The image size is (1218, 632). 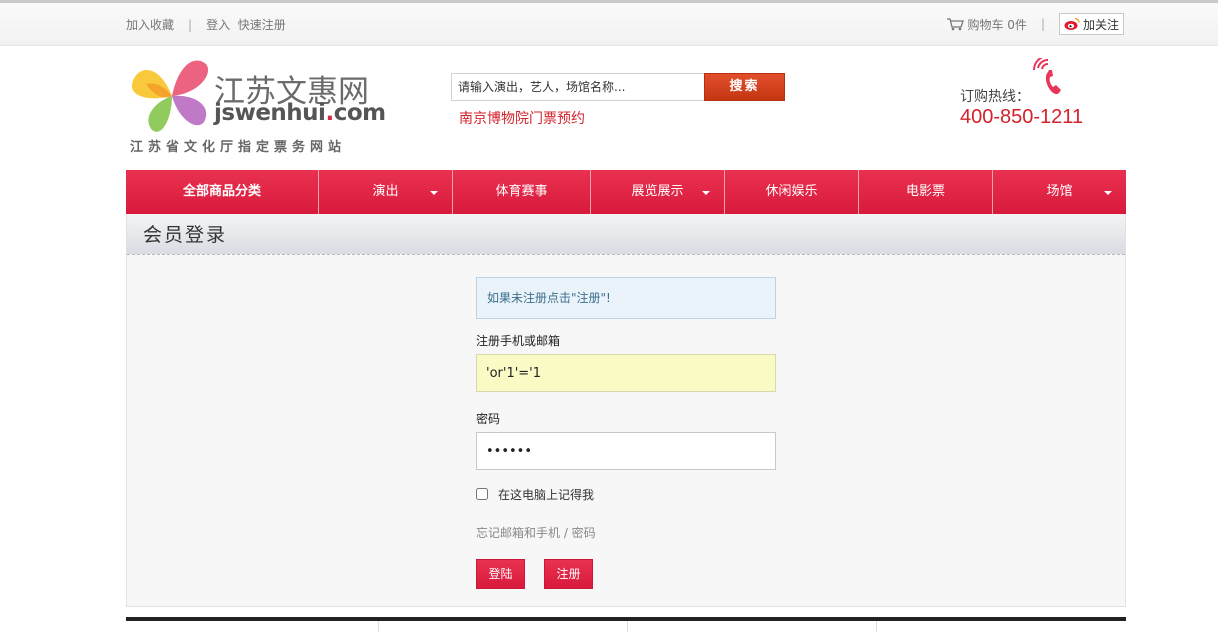 I want to click on register-notice: 如果未注册点击"注册"!, so click(x=626, y=298).